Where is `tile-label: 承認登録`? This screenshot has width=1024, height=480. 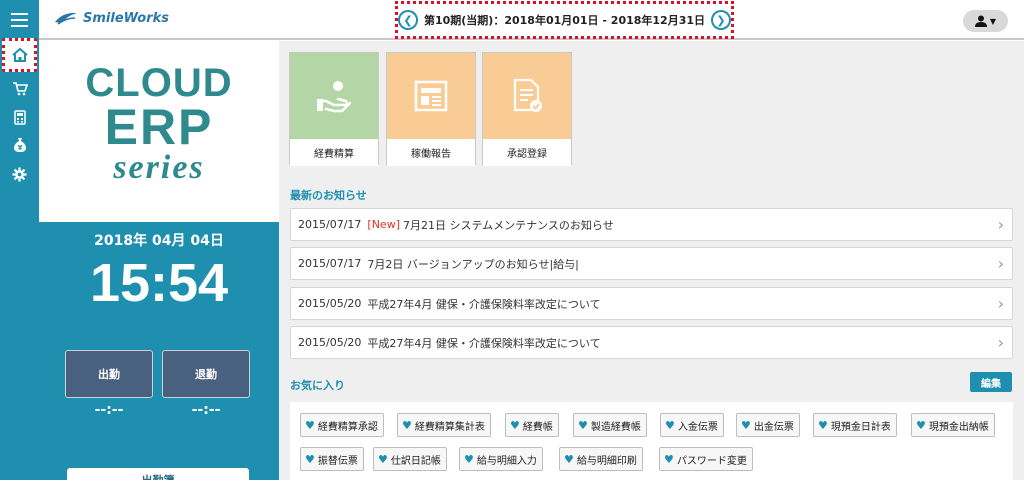
tile-label: 承認登録 is located at coordinates (527, 152).